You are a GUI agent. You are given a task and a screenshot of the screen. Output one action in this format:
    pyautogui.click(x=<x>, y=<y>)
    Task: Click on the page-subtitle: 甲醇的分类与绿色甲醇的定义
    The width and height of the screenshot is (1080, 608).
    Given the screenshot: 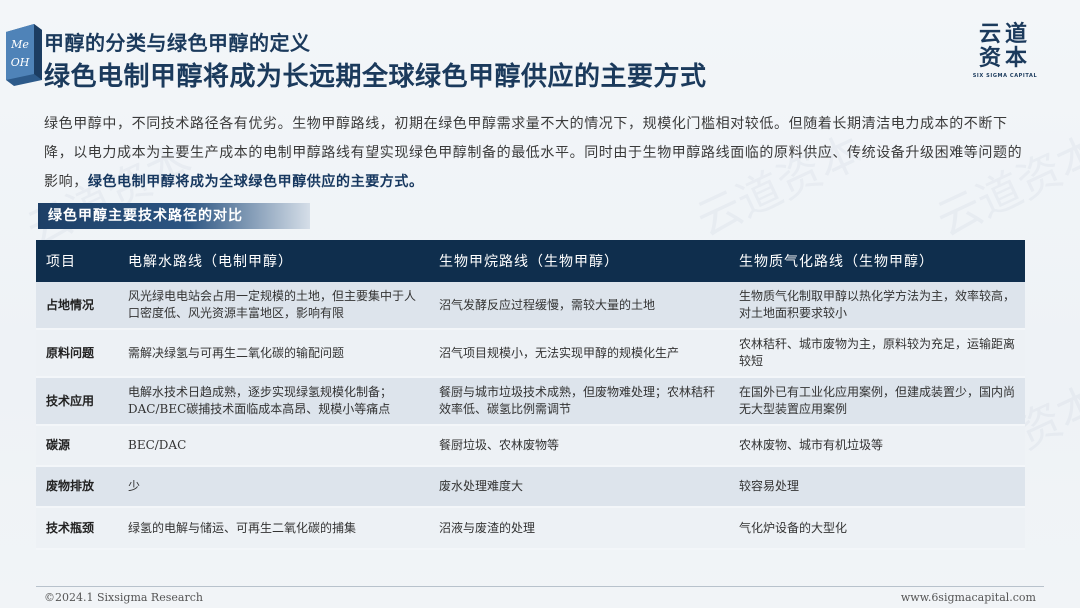 What is the action you would take?
    pyautogui.click(x=177, y=43)
    